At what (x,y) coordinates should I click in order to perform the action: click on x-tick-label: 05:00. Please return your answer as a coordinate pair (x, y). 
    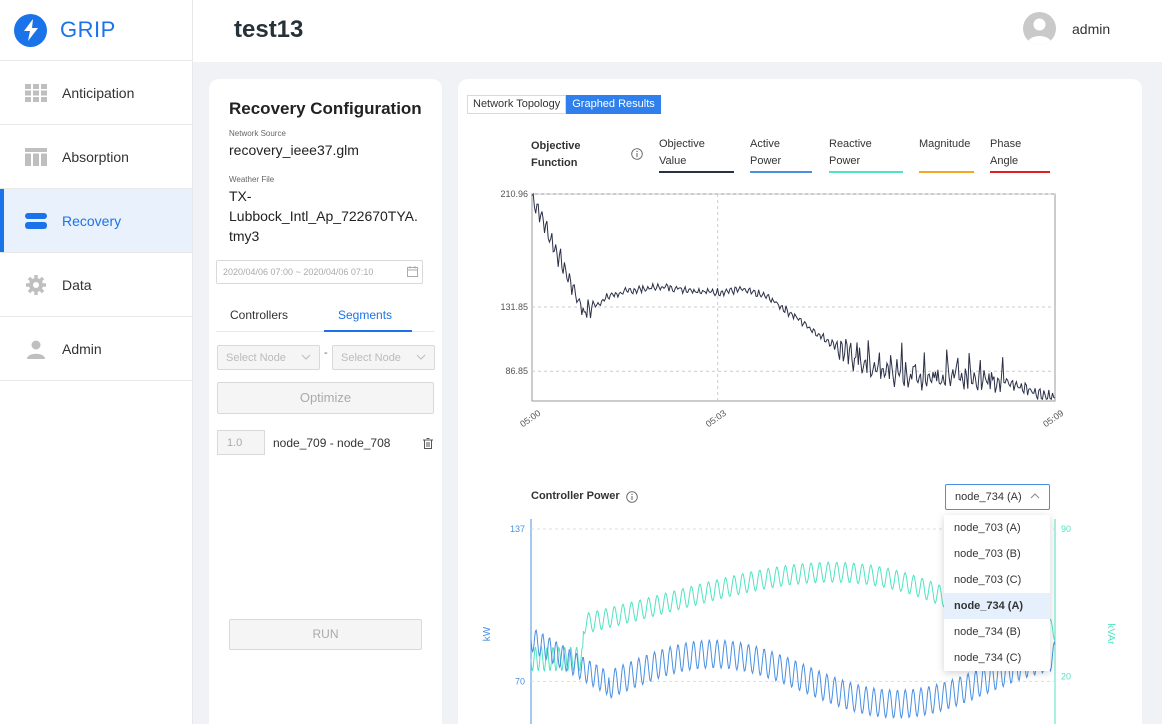
    Looking at the image, I should click on (530, 418).